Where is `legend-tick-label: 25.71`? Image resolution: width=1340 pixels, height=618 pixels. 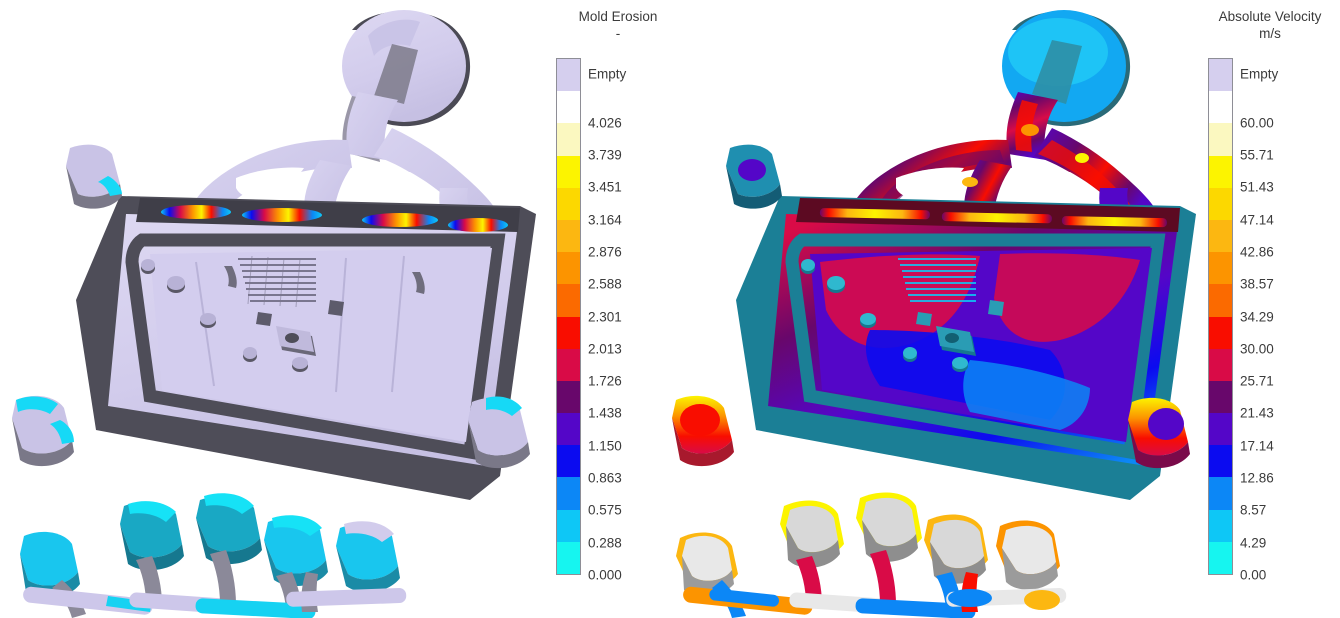
legend-tick-label: 25.71 is located at coordinates (1257, 381).